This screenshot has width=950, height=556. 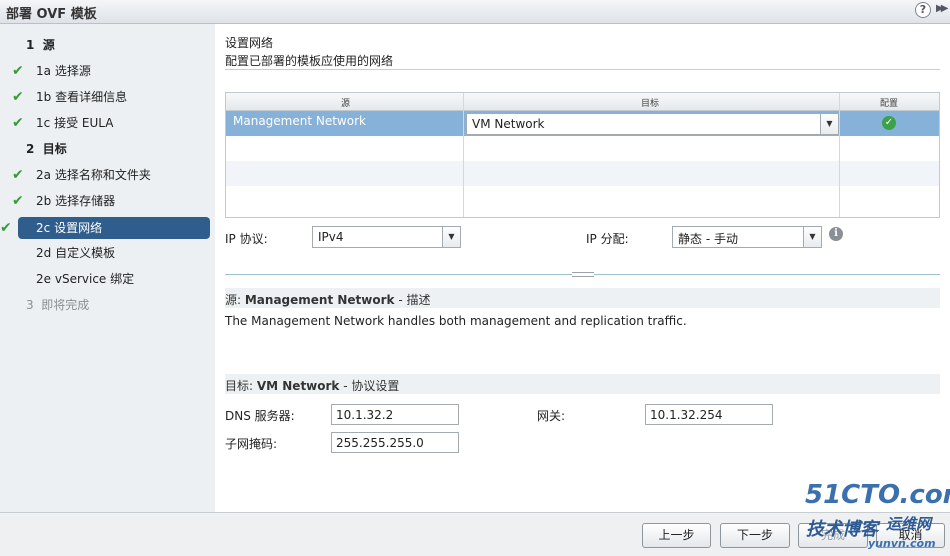 What do you see at coordinates (676, 535) in the screenshot?
I see `back-button: 上一步` at bounding box center [676, 535].